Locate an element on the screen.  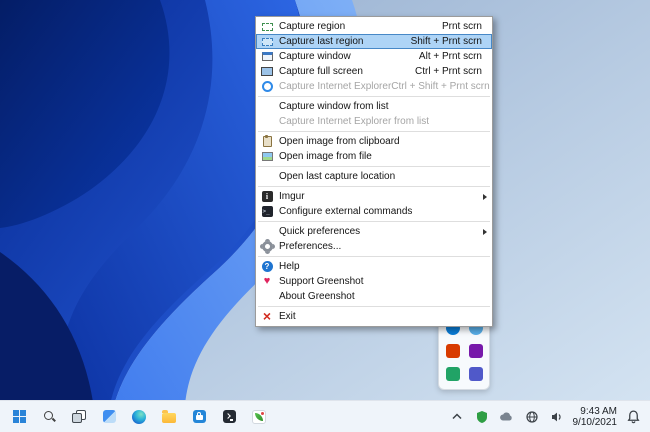
start-button is located at coordinates (19, 417).